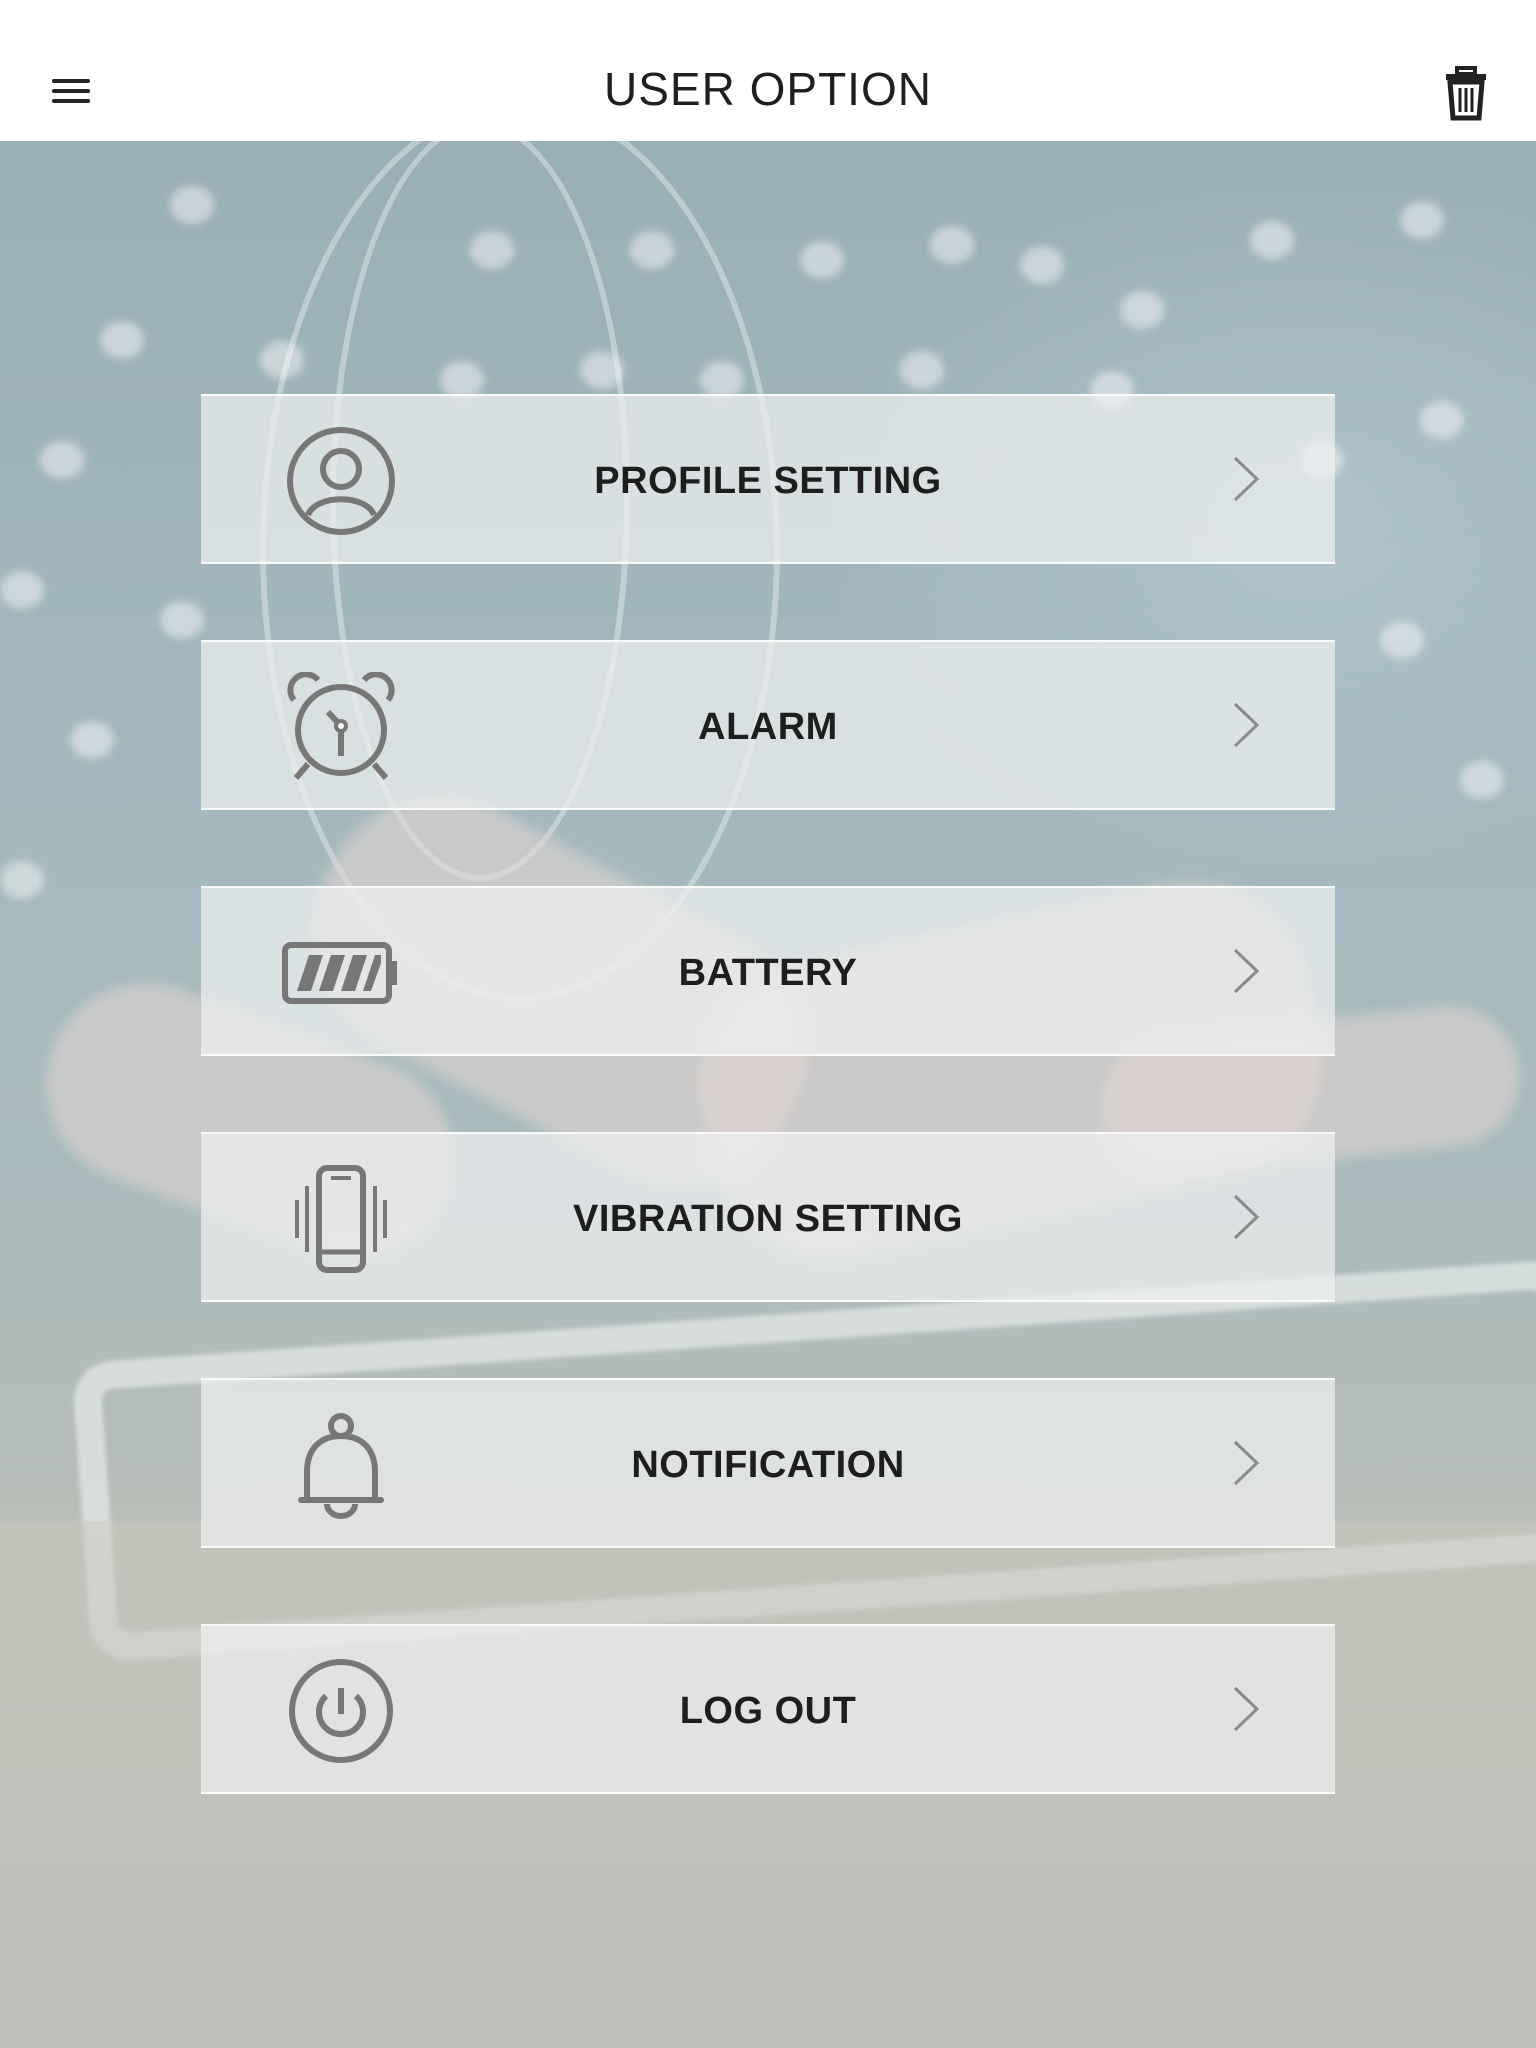  I want to click on trash-icon, so click(1466, 94).